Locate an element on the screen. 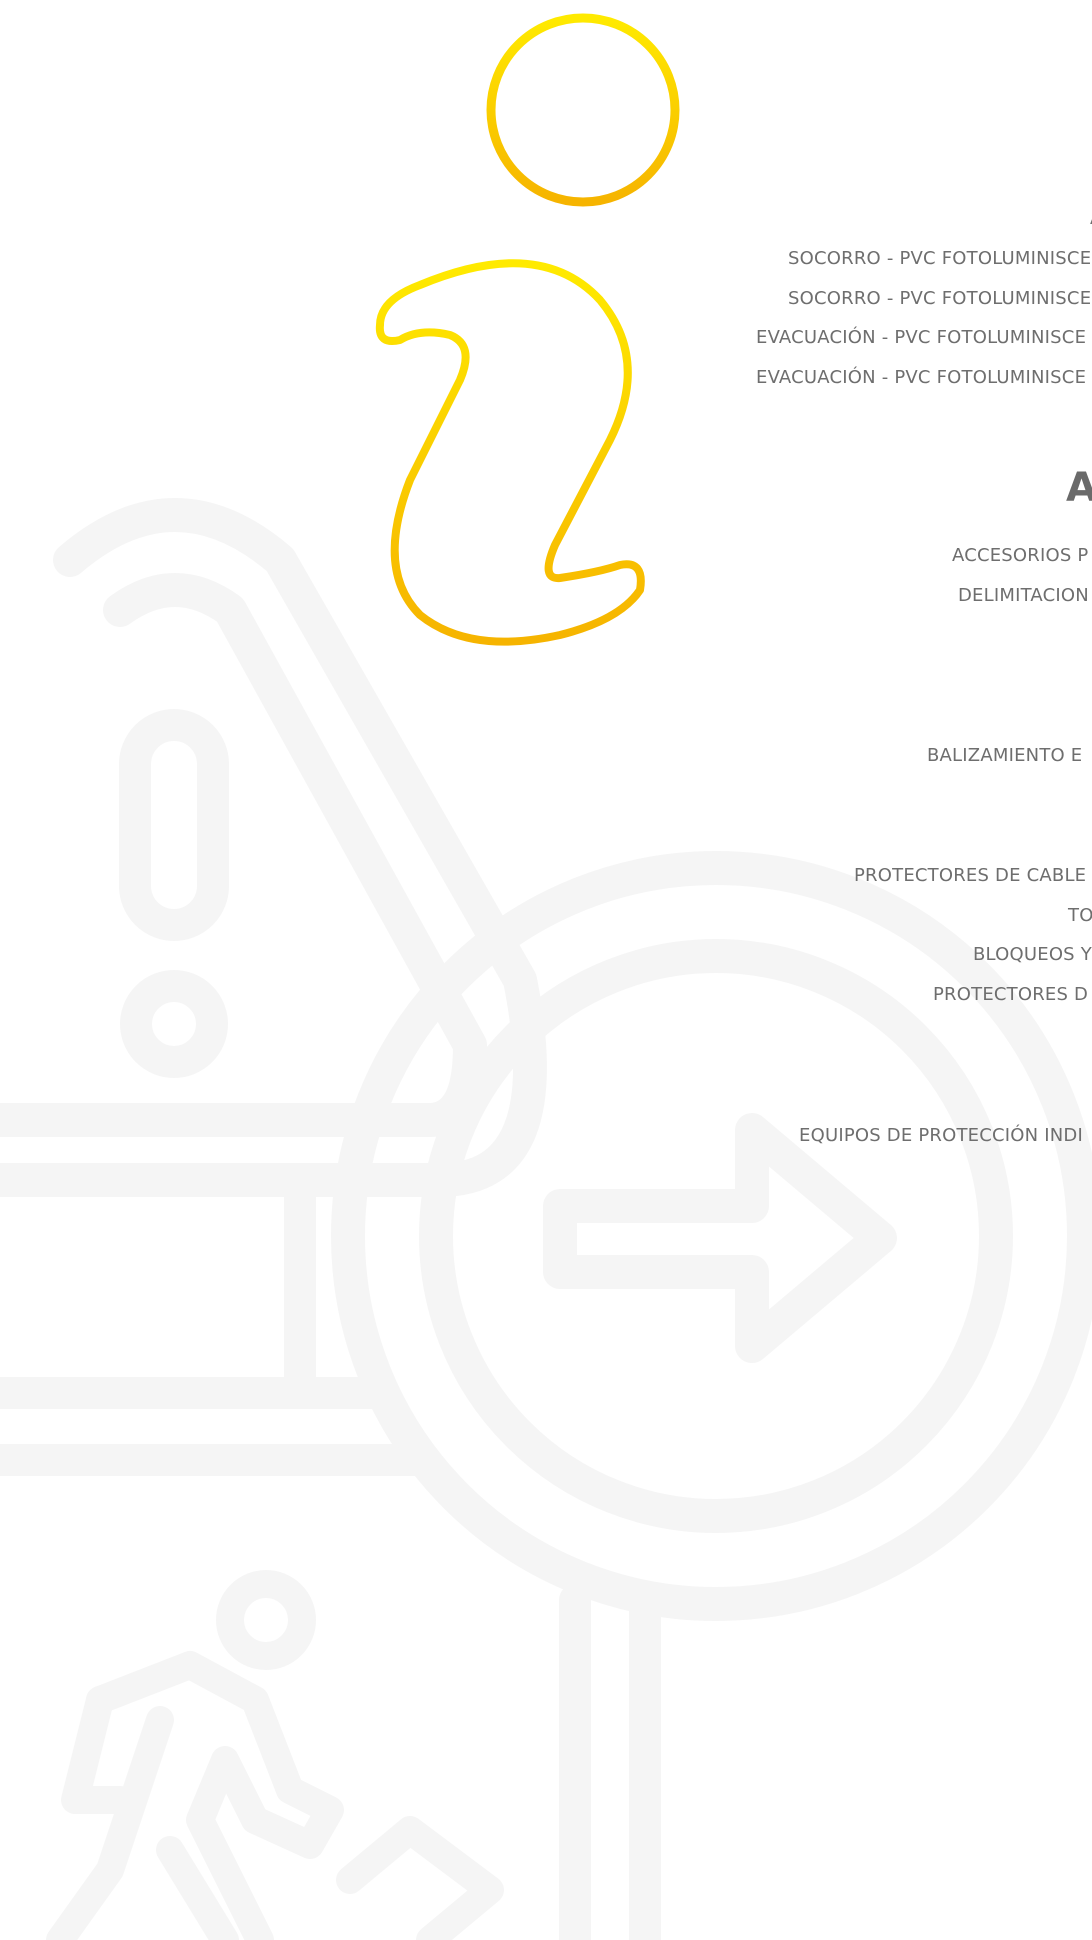 The width and height of the screenshot is (1092, 1940). menu-item-evacuacion-2: EVACUACIÓN - PVC FOTOLUMINISCE is located at coordinates (921, 378).